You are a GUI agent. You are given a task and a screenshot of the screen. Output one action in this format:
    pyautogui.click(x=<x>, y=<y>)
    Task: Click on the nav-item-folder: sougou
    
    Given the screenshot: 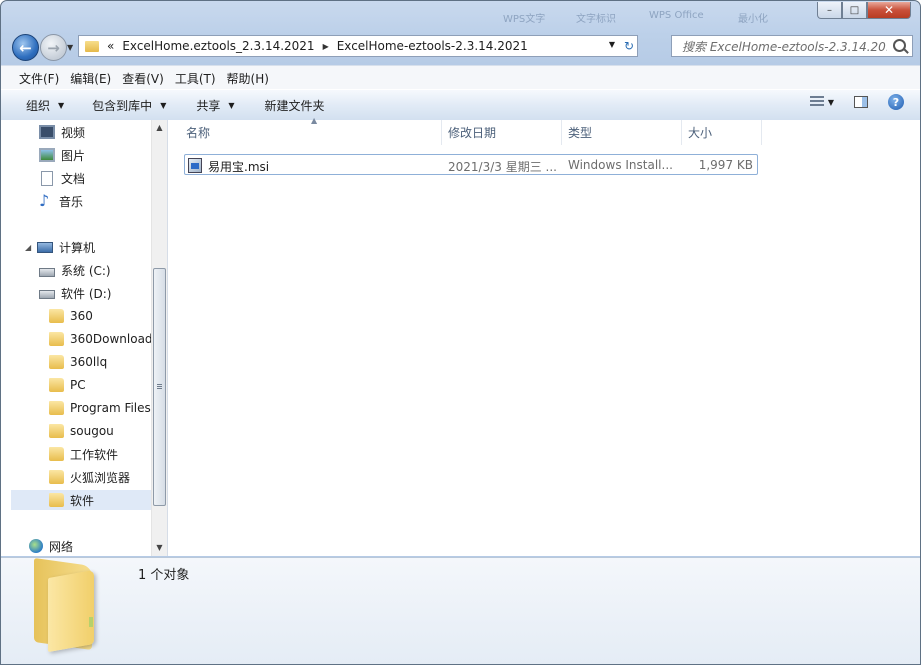 What is the action you would take?
    pyautogui.click(x=81, y=431)
    